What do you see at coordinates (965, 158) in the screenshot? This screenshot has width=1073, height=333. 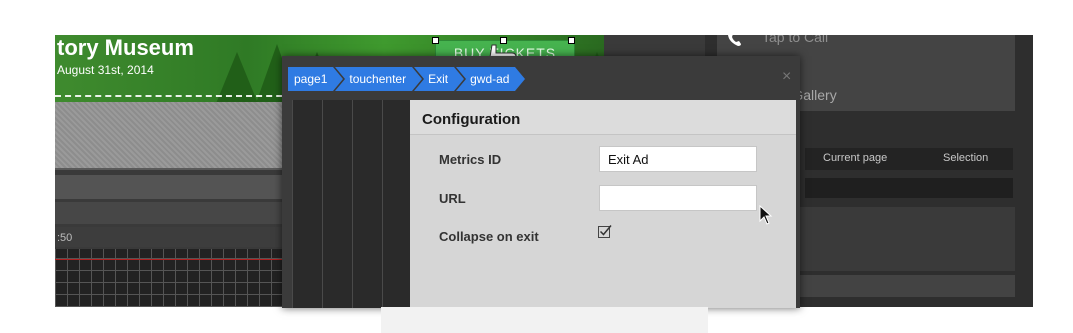 I see `tab-selection: Selection` at bounding box center [965, 158].